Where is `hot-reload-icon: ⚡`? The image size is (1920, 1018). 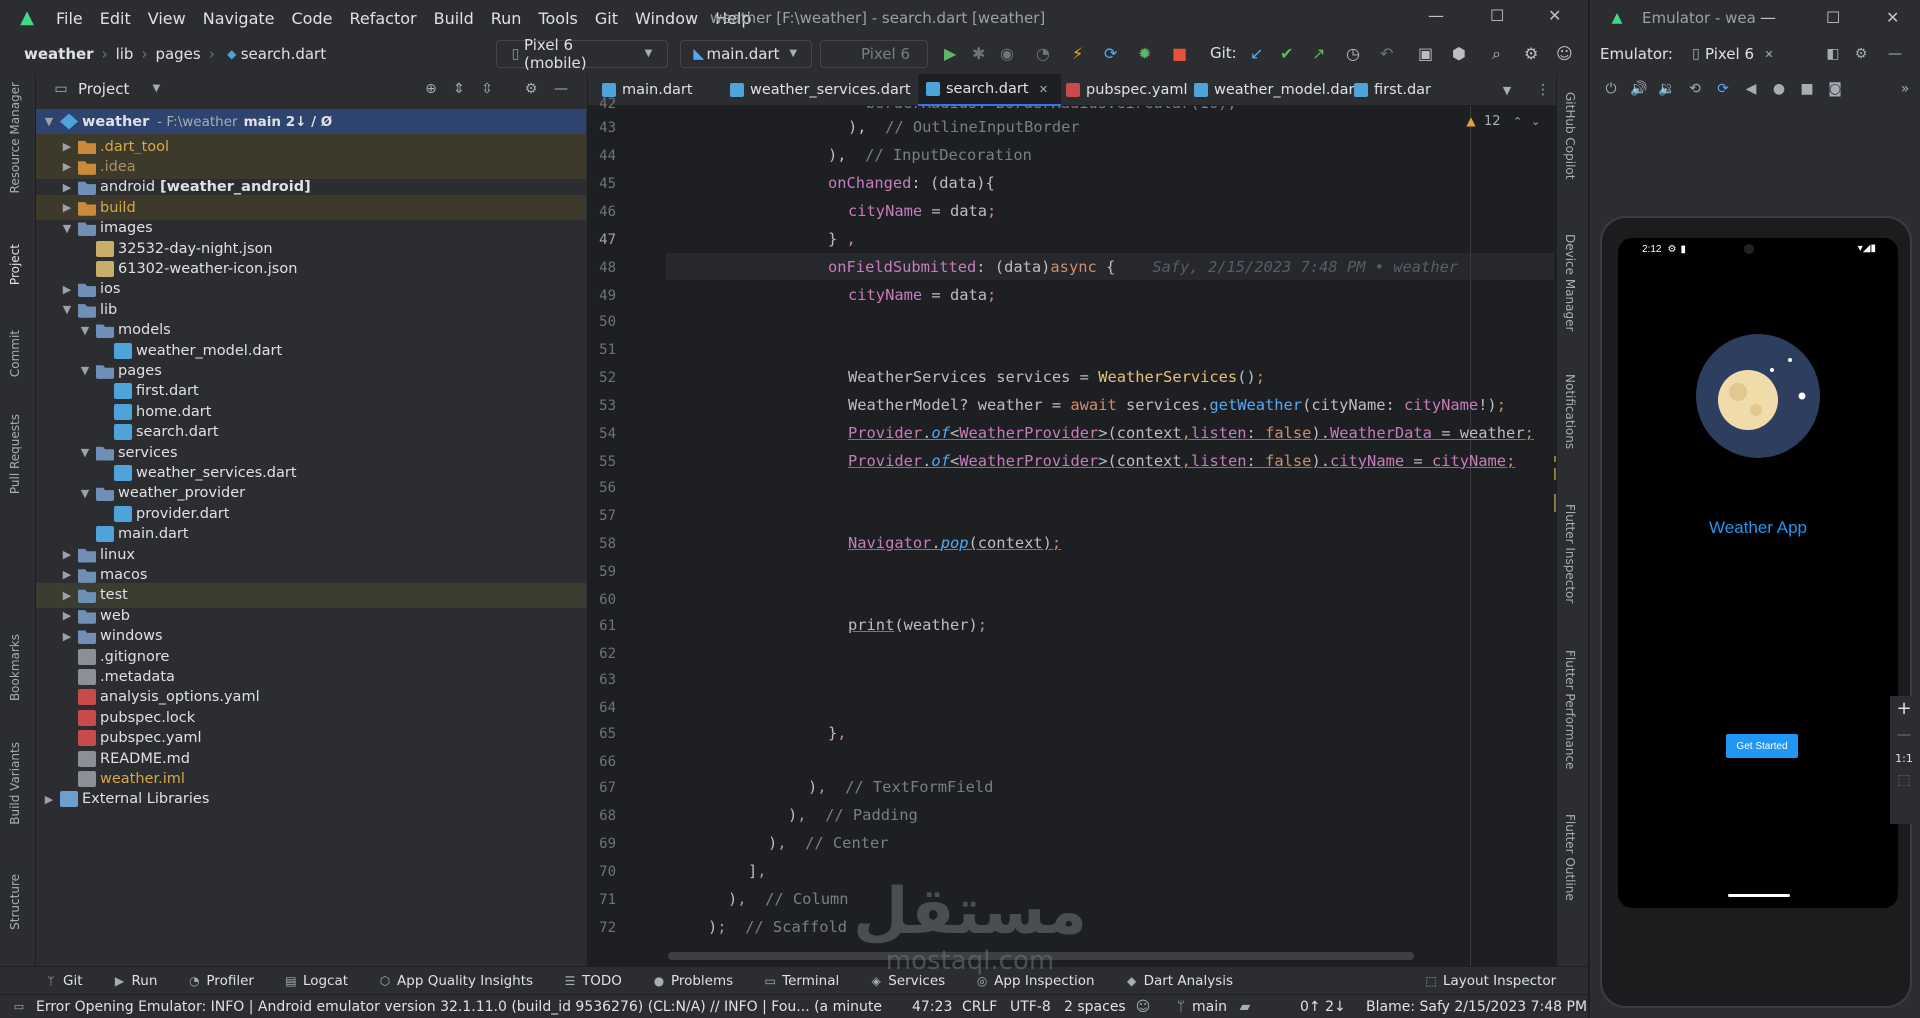
hot-reload-icon: ⚡ is located at coordinates (1077, 53).